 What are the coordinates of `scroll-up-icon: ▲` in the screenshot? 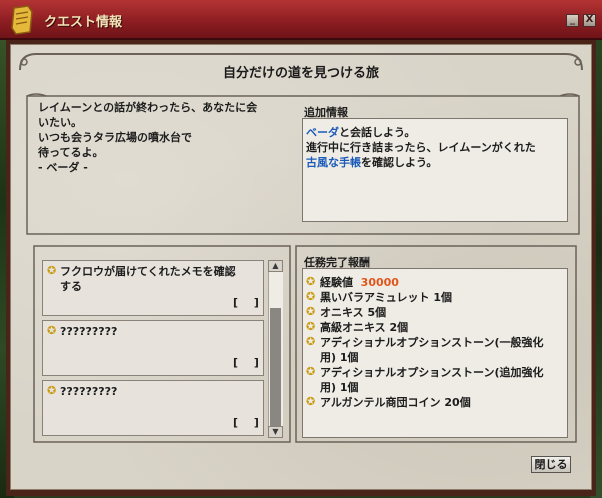 It's located at (275, 266).